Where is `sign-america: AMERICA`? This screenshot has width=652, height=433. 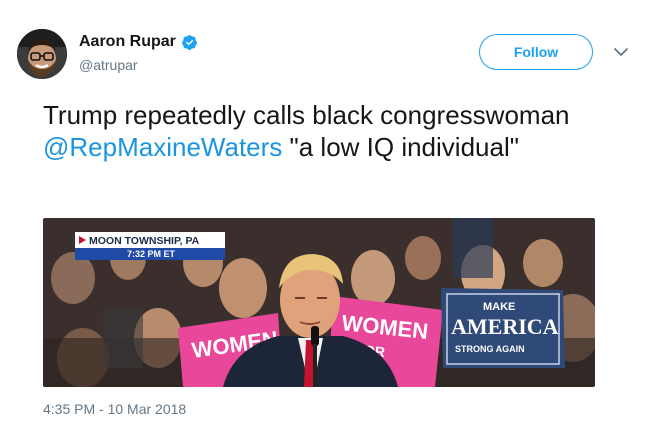 sign-america: AMERICA is located at coordinates (505, 326).